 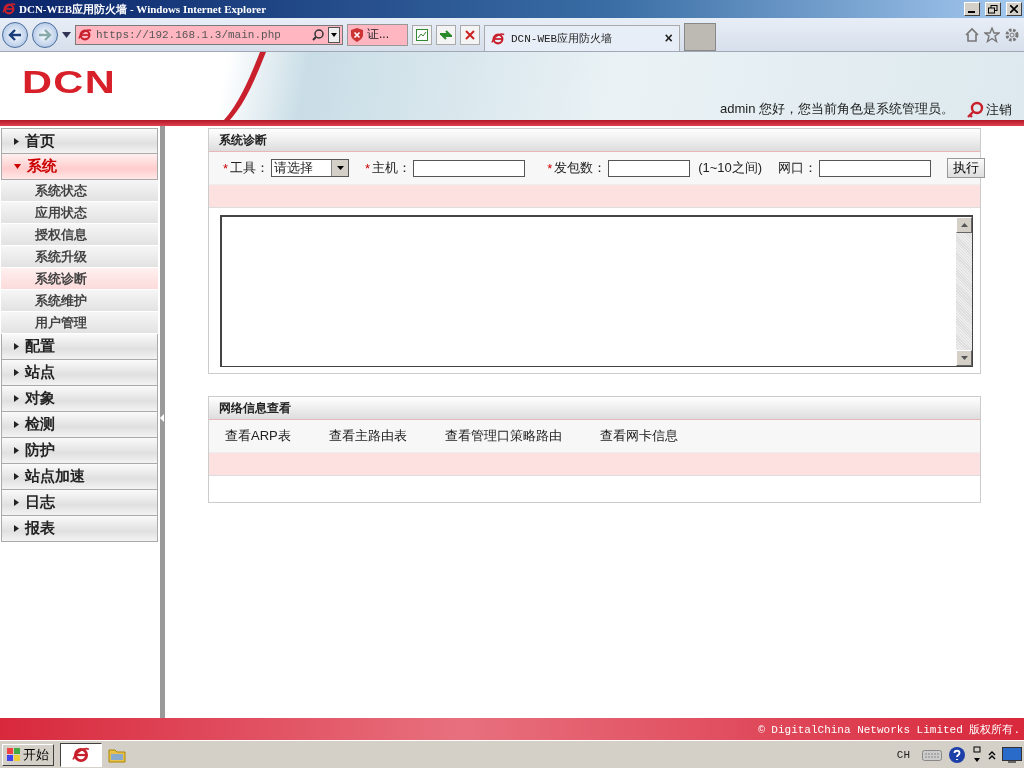 What do you see at coordinates (79, 279) in the screenshot?
I see `sidebar-subitem: 系统诊断` at bounding box center [79, 279].